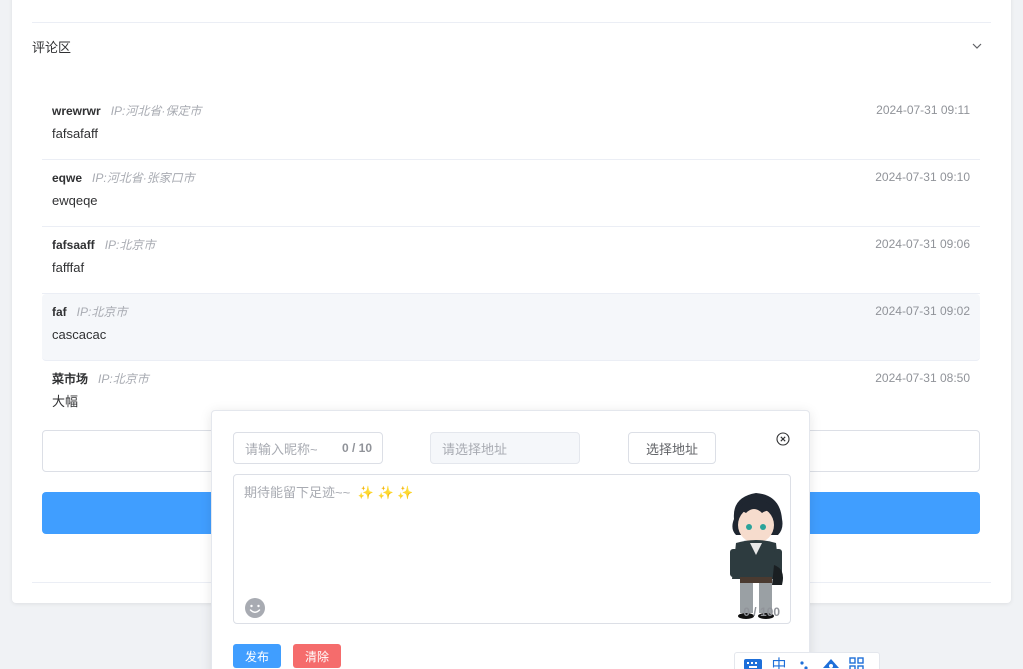  Describe the element at coordinates (76, 111) in the screenshot. I see `comment-author: wrewrwr` at that location.